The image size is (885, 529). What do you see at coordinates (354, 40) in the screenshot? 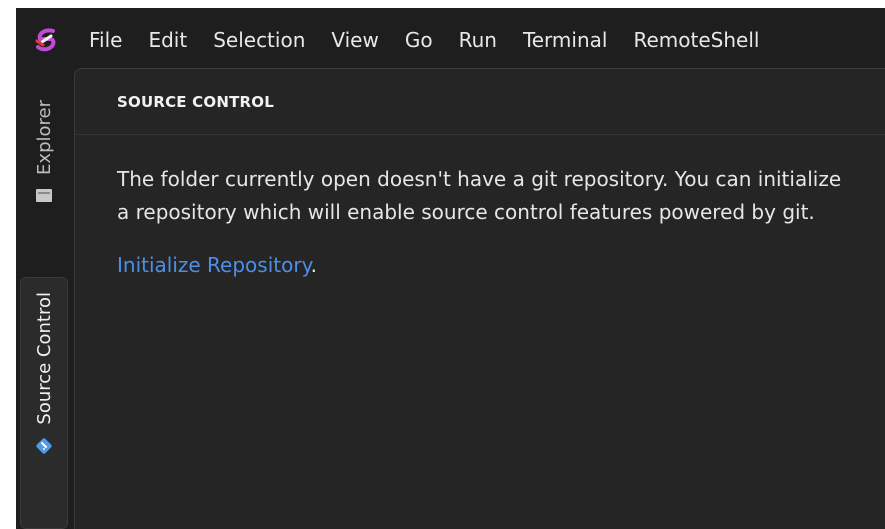
I see `menu-view: View` at bounding box center [354, 40].